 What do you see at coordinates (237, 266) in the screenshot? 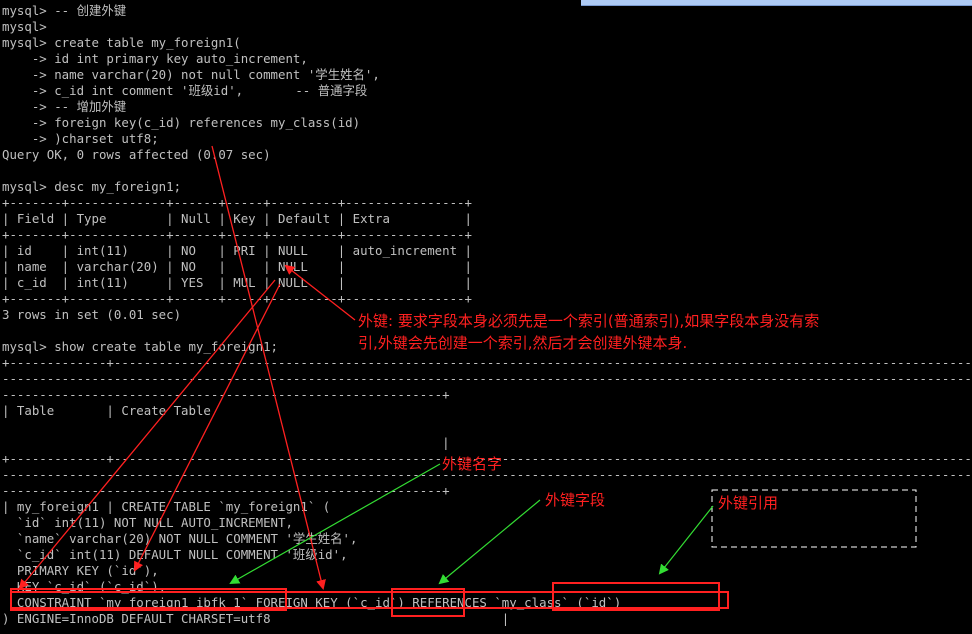
I see `terminal-line: | name | varchar(20) | NO | | NULL | |` at bounding box center [237, 266].